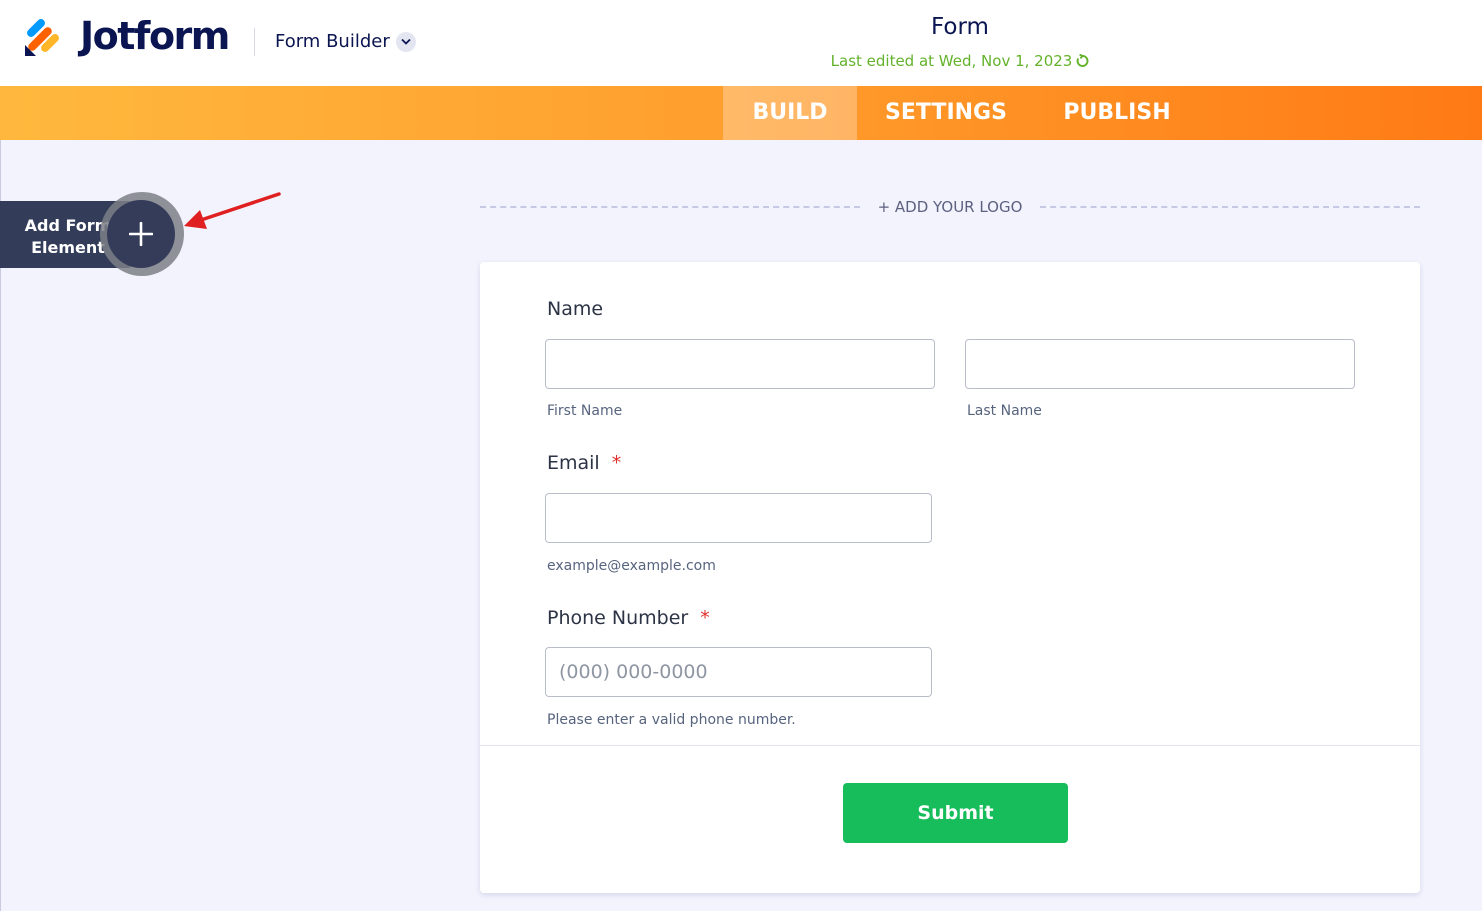 This screenshot has width=1482, height=911. What do you see at coordinates (631, 566) in the screenshot?
I see `email-sublabel: example@example.com` at bounding box center [631, 566].